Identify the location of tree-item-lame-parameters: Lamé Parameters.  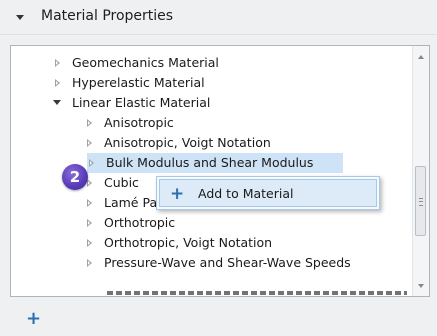
(150, 203).